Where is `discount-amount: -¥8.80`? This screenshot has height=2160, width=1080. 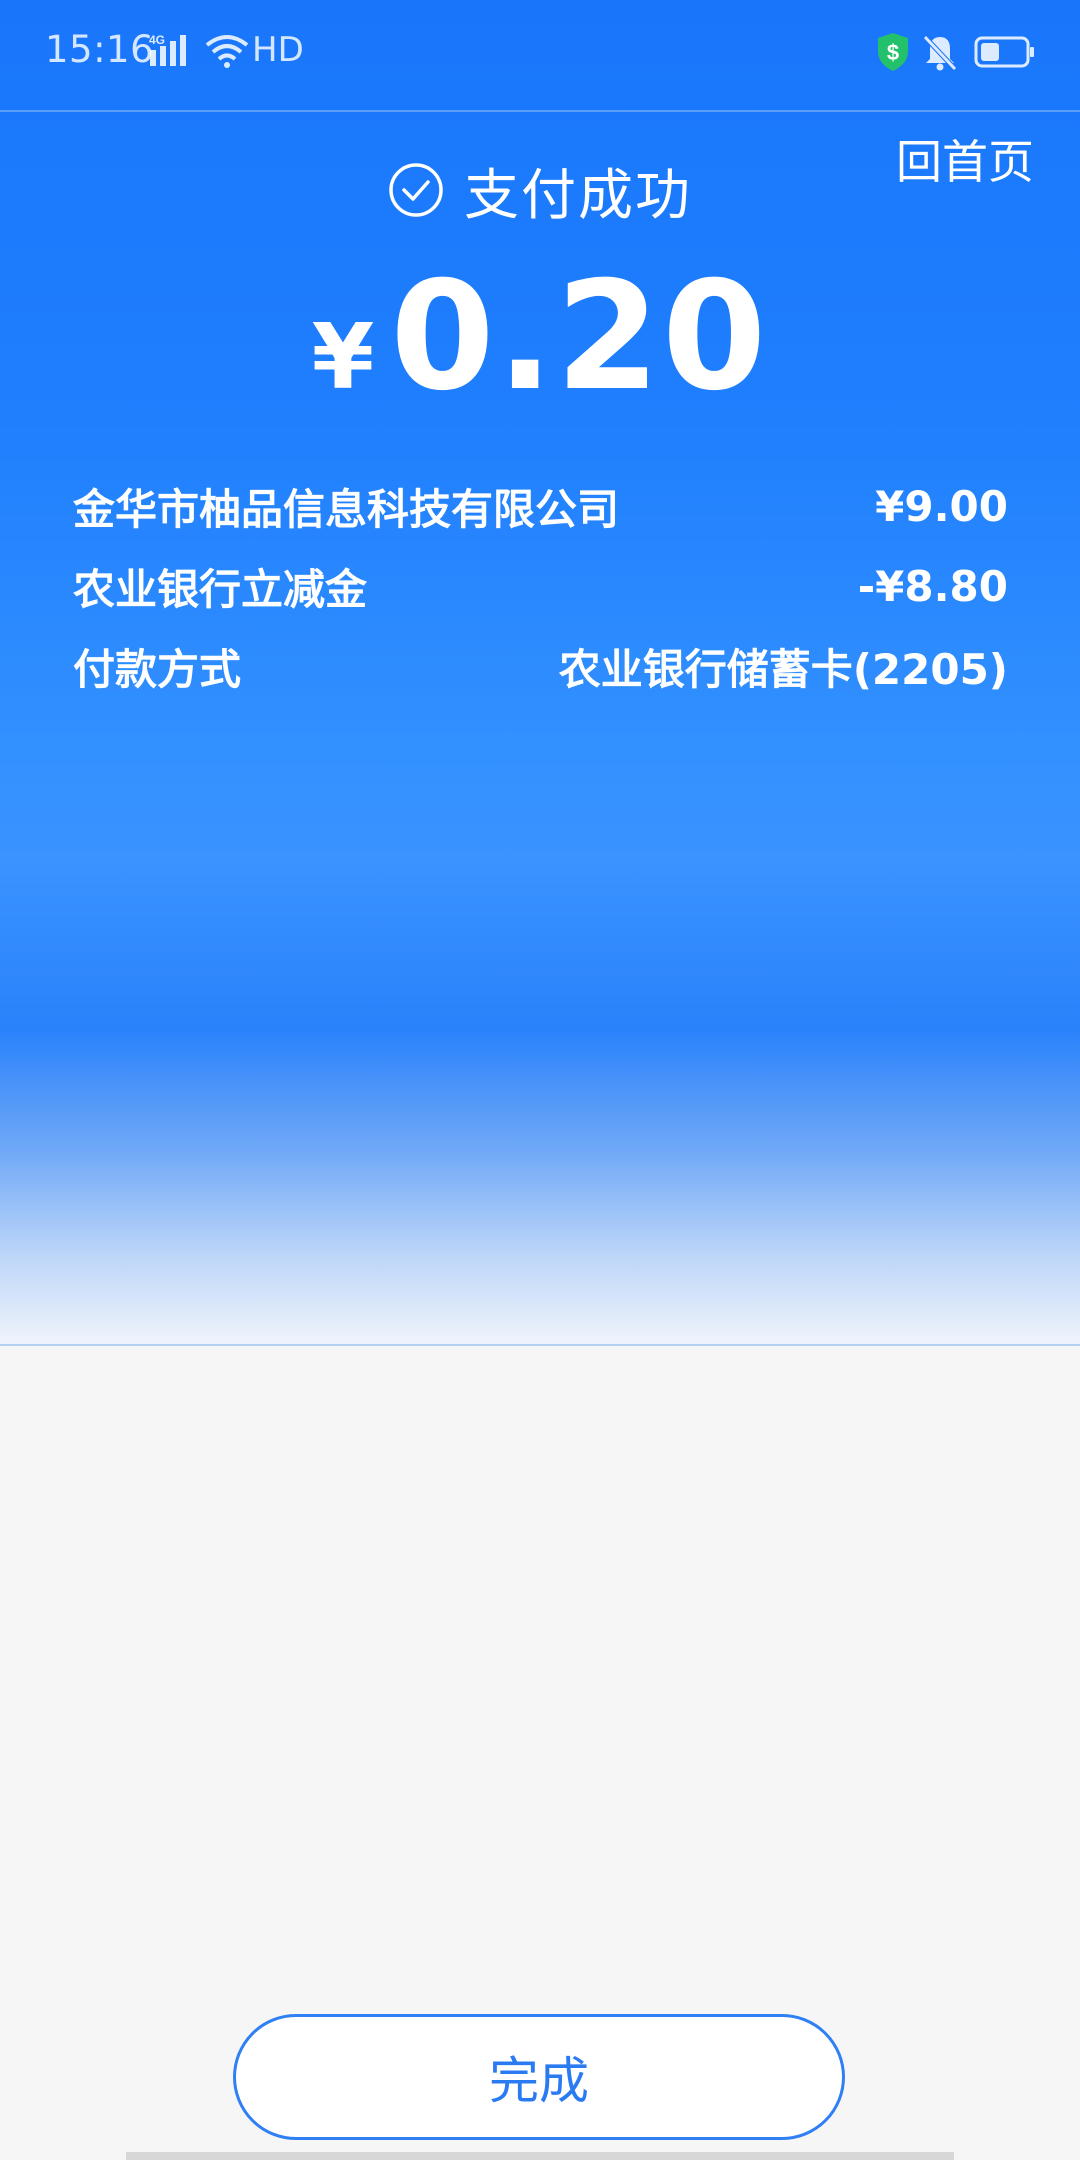
discount-amount: -¥8.80 is located at coordinates (932, 586).